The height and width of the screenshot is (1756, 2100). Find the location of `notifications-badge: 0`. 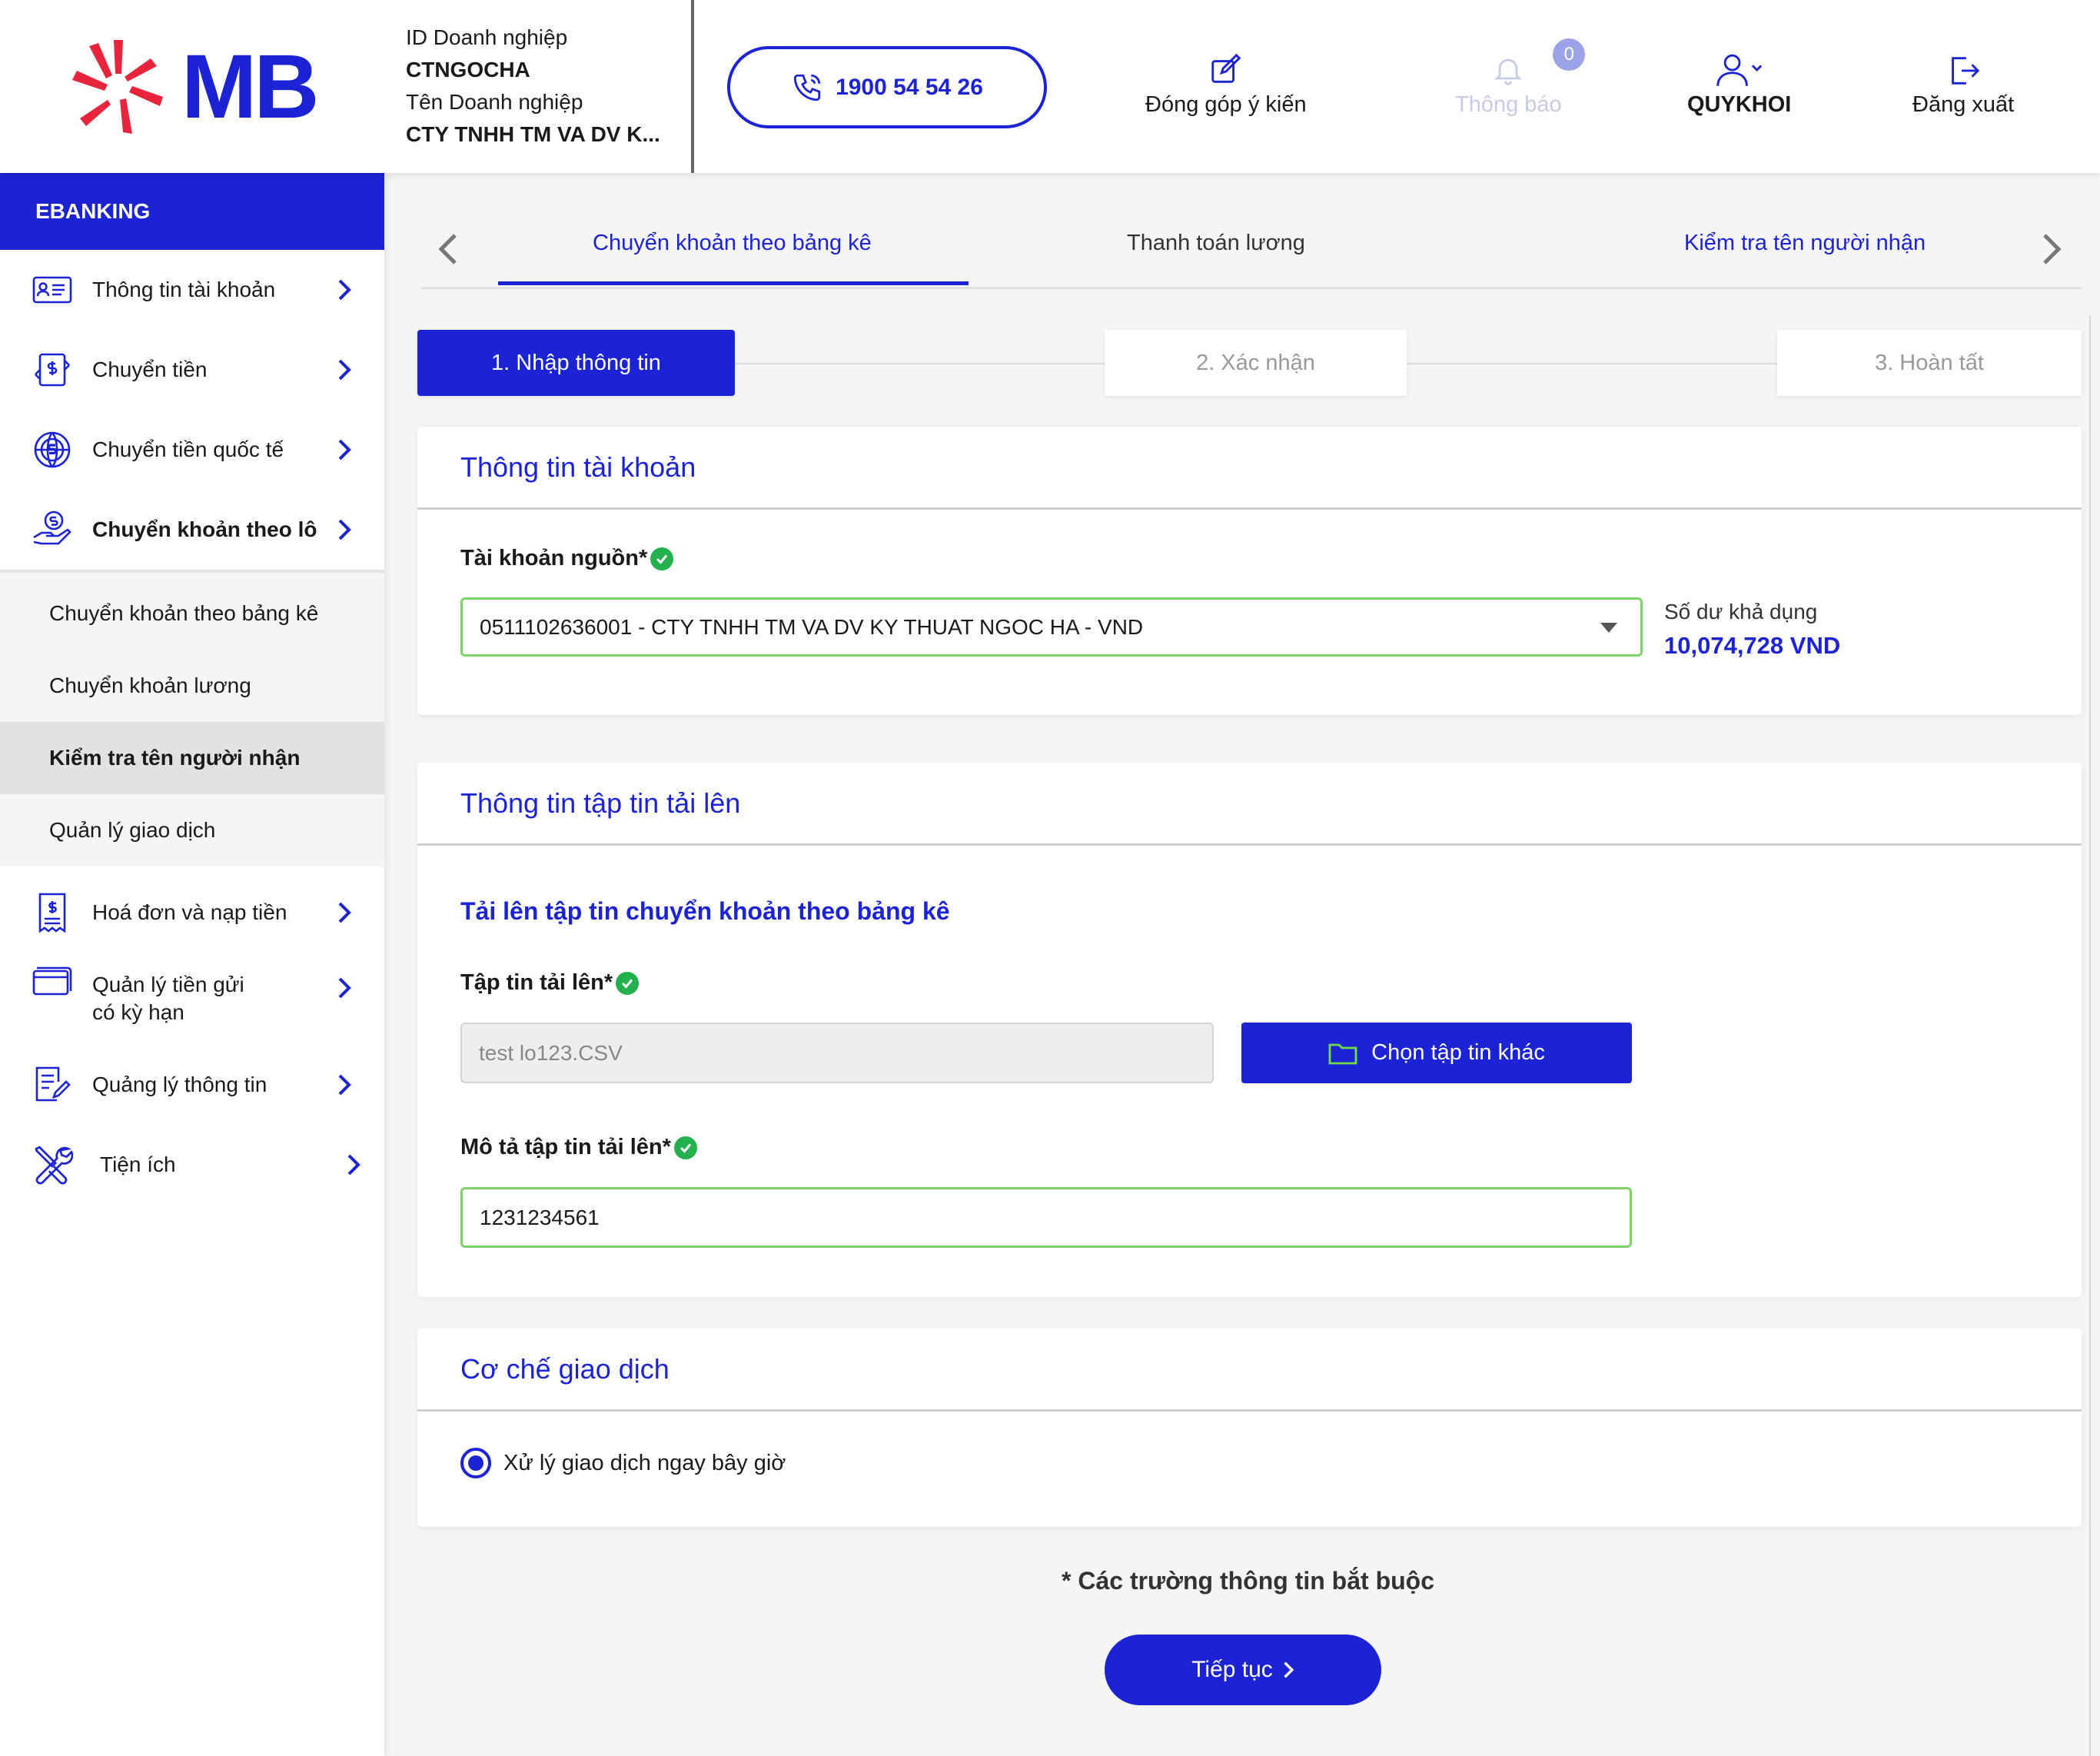

notifications-badge: 0 is located at coordinates (1569, 54).